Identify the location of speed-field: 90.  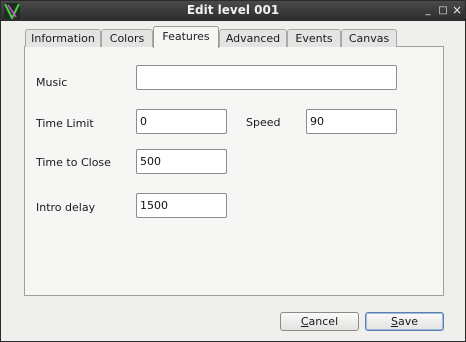
(351, 121).